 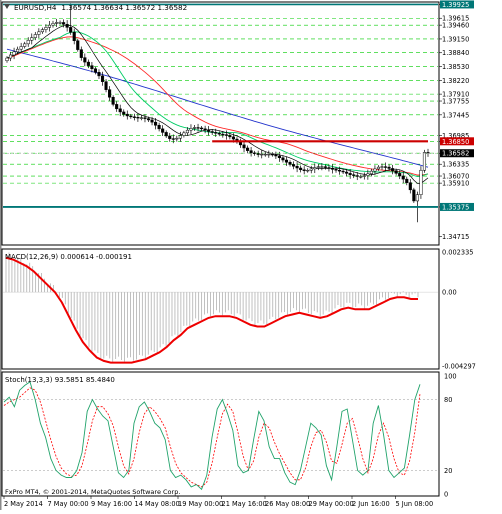 What do you see at coordinates (157, 504) in the screenshot?
I see `time-tick-label: 14 May 08:00` at bounding box center [157, 504].